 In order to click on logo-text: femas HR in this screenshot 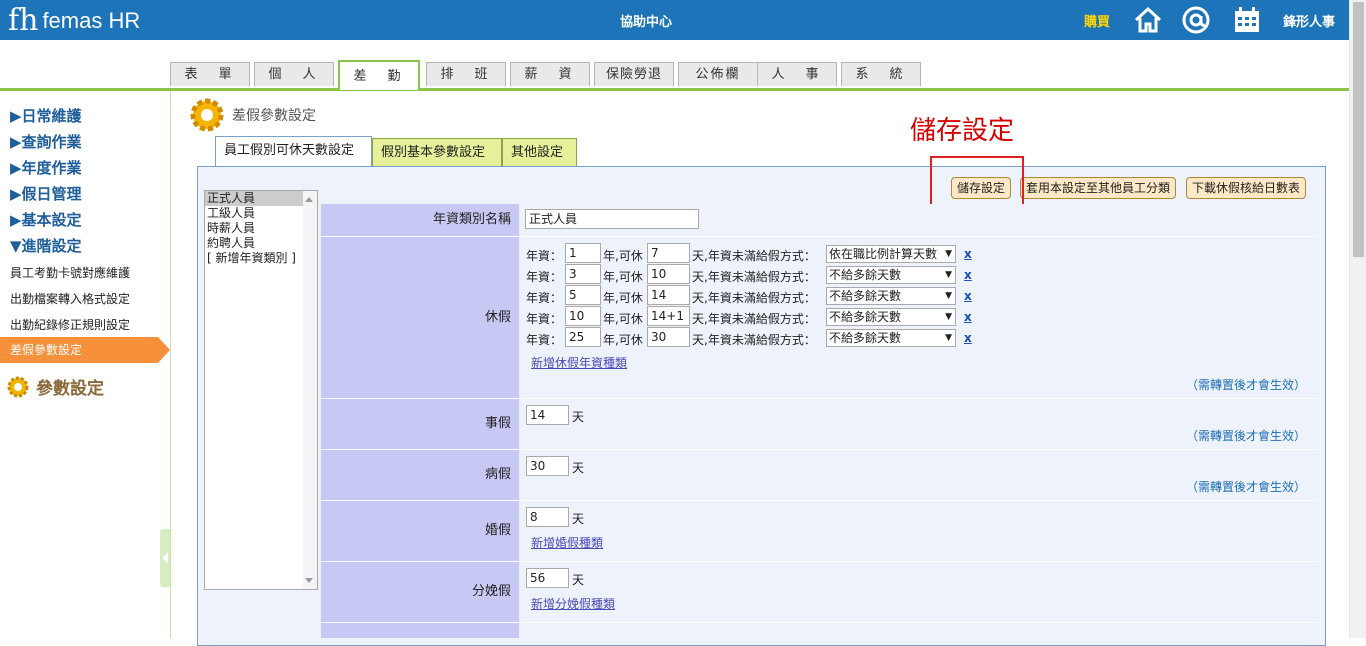, I will do `click(91, 20)`.